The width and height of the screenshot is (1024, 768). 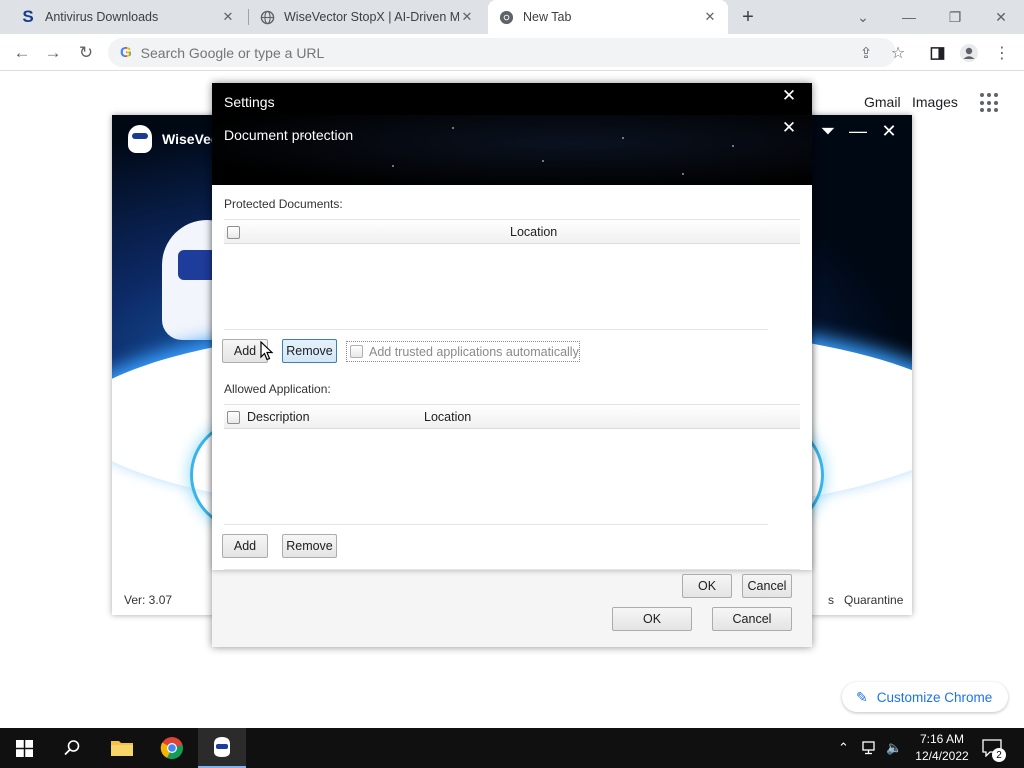 I want to click on column-app-location: Location, so click(x=447, y=417).